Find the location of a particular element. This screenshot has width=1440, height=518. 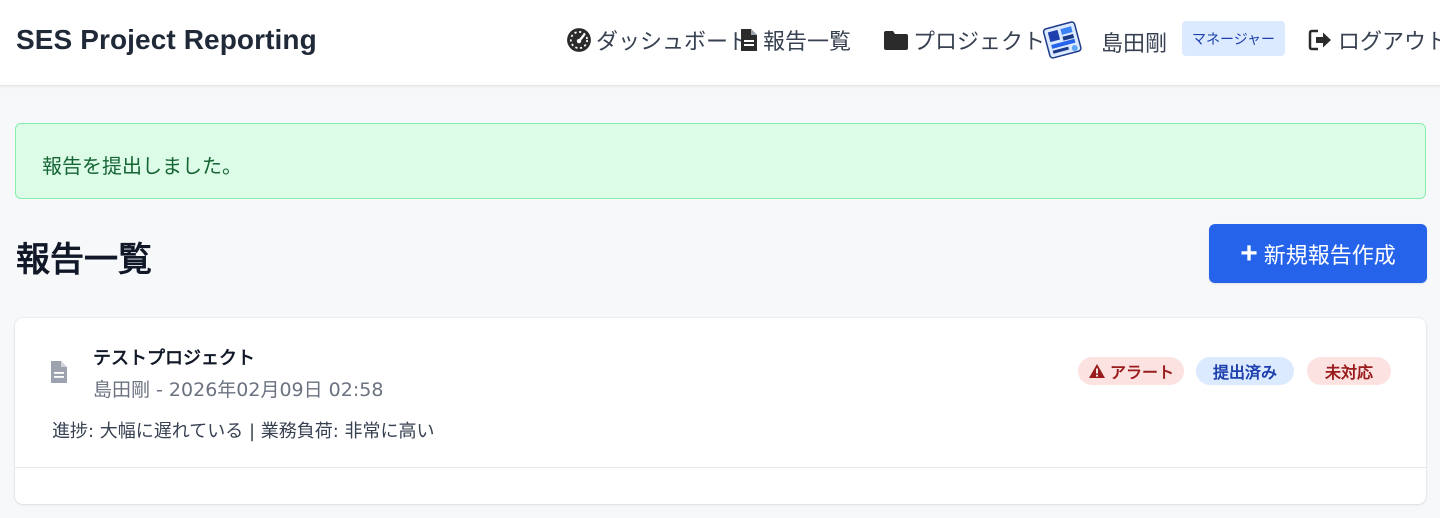

nav-reports-link: 報告一覧 is located at coordinates (795, 40).